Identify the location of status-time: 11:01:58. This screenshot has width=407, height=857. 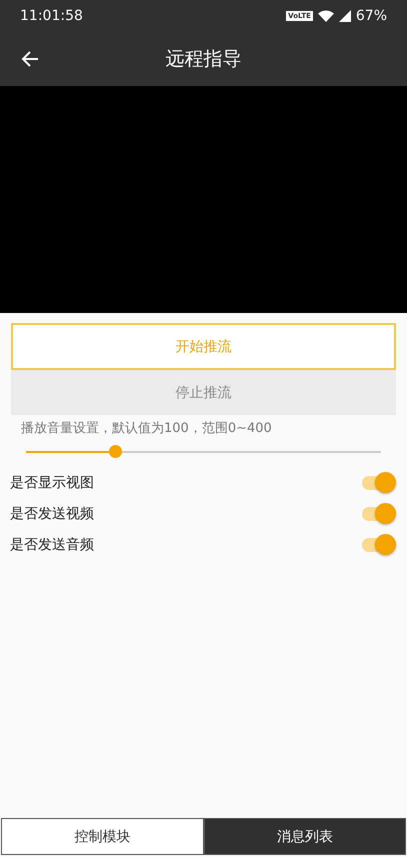
(51, 16).